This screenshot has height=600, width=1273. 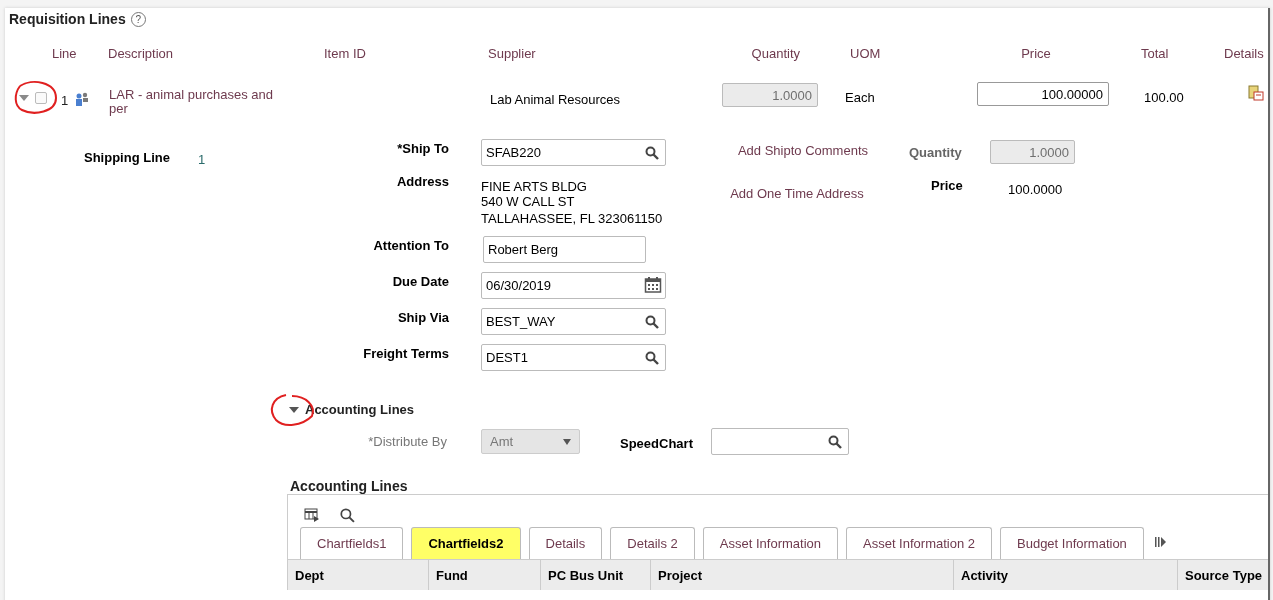 I want to click on details-icon, so click(x=1256, y=93).